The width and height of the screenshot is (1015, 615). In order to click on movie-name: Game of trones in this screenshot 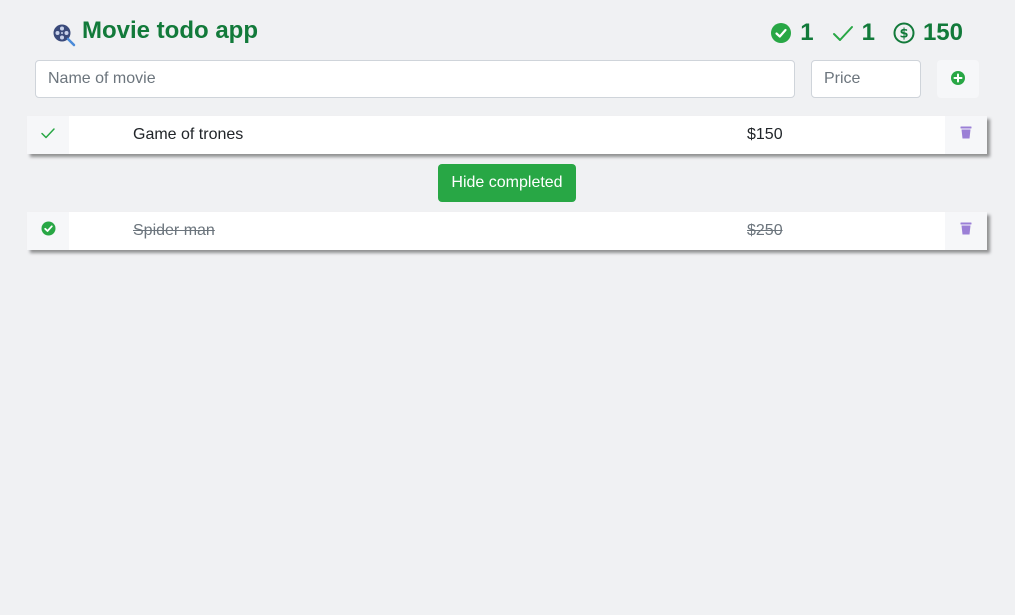, I will do `click(188, 134)`.